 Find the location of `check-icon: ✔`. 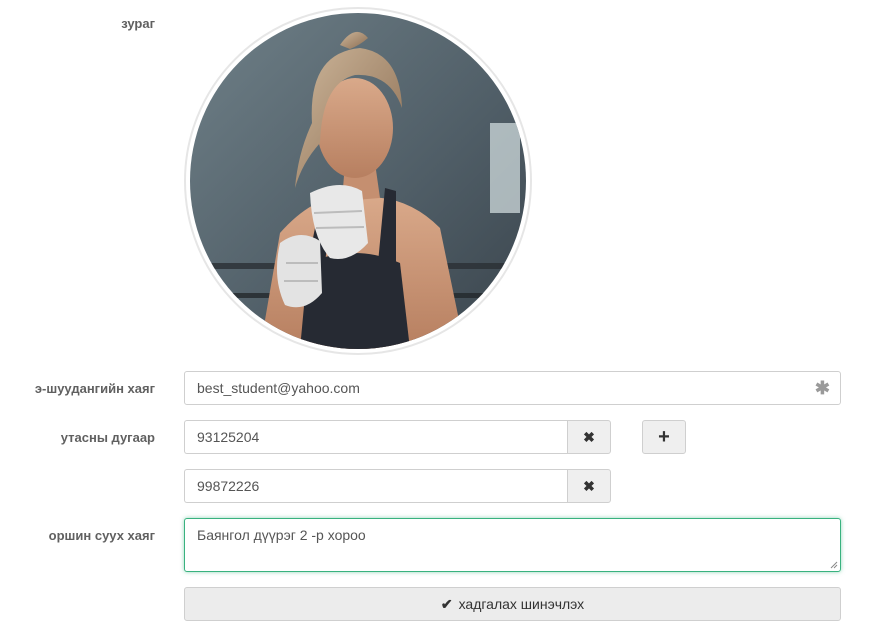

check-icon: ✔ is located at coordinates (446, 603).